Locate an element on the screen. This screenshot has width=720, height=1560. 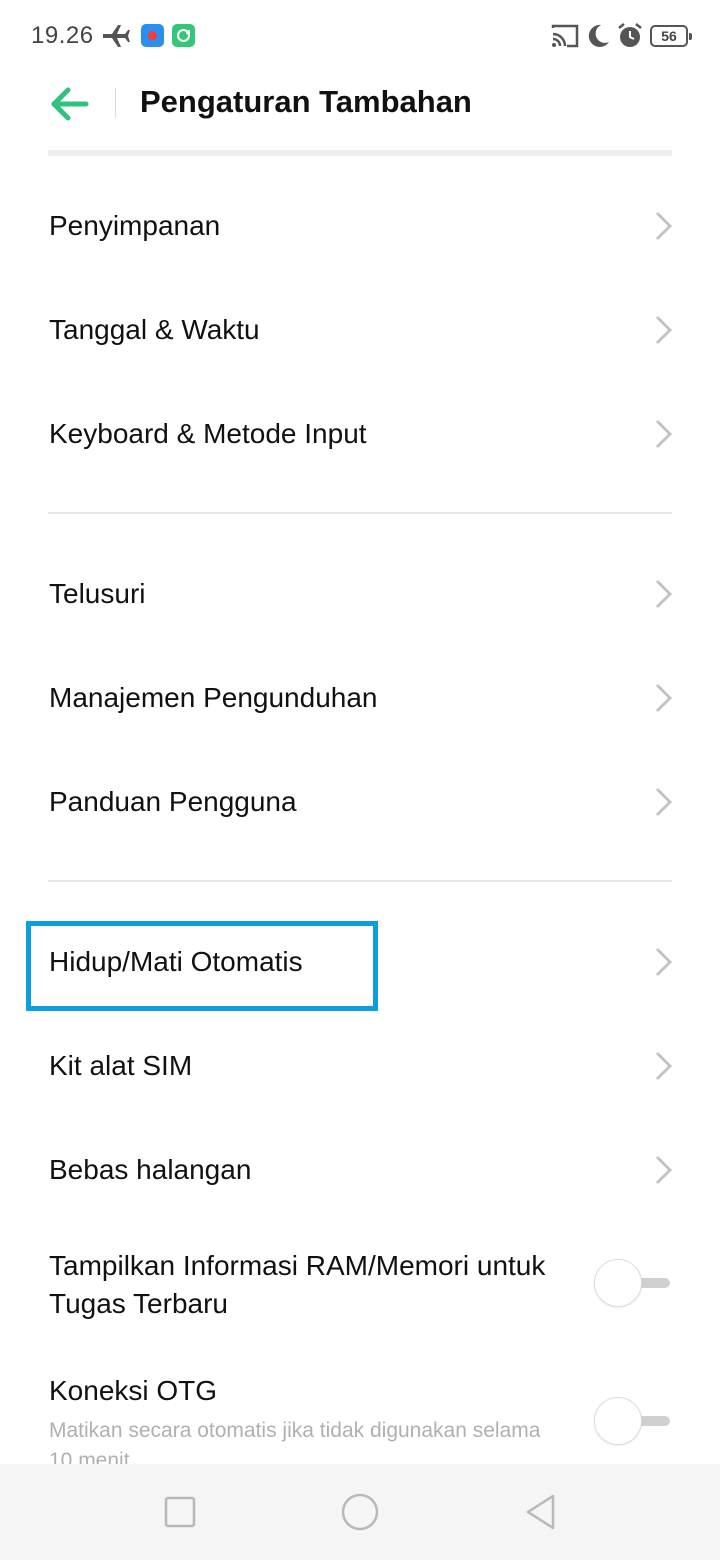
ram-info-toggle is located at coordinates (633, 1283).